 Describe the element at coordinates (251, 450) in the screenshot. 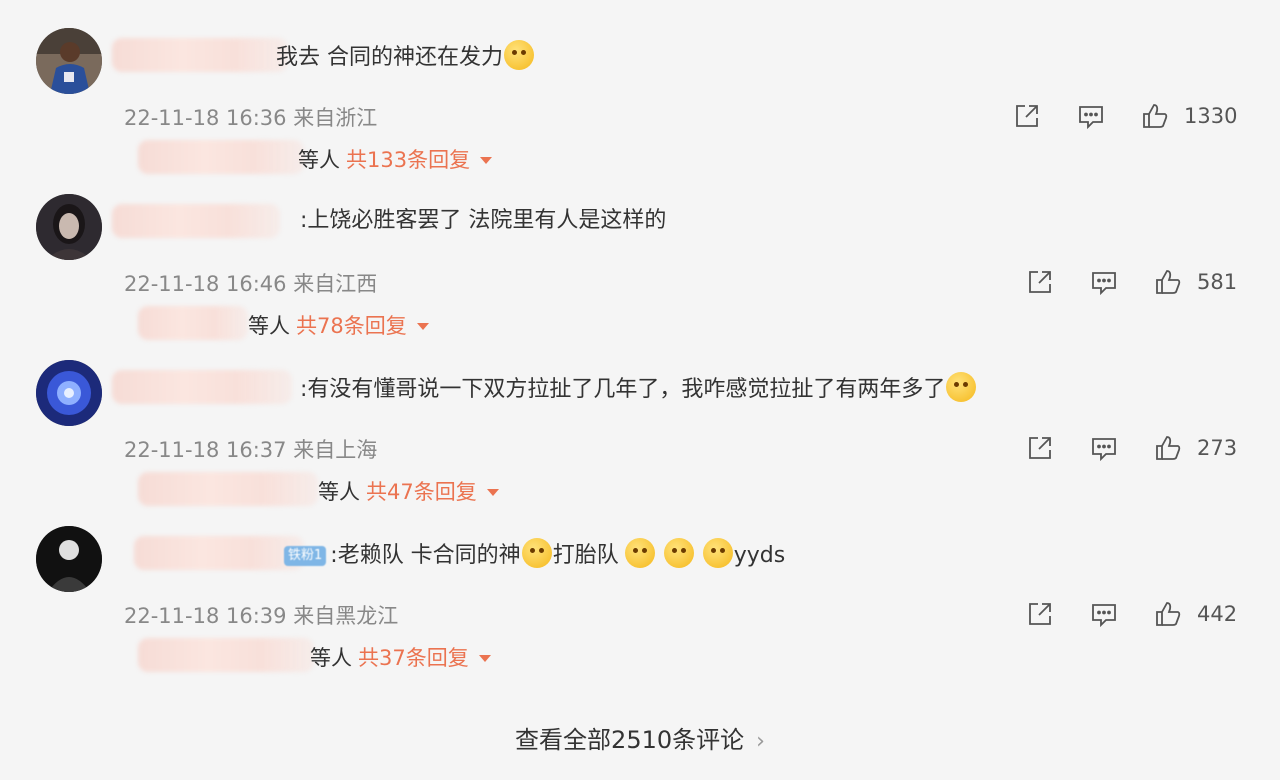

I see `comment-meta: 22-11-18 16:37 来自上海` at that location.